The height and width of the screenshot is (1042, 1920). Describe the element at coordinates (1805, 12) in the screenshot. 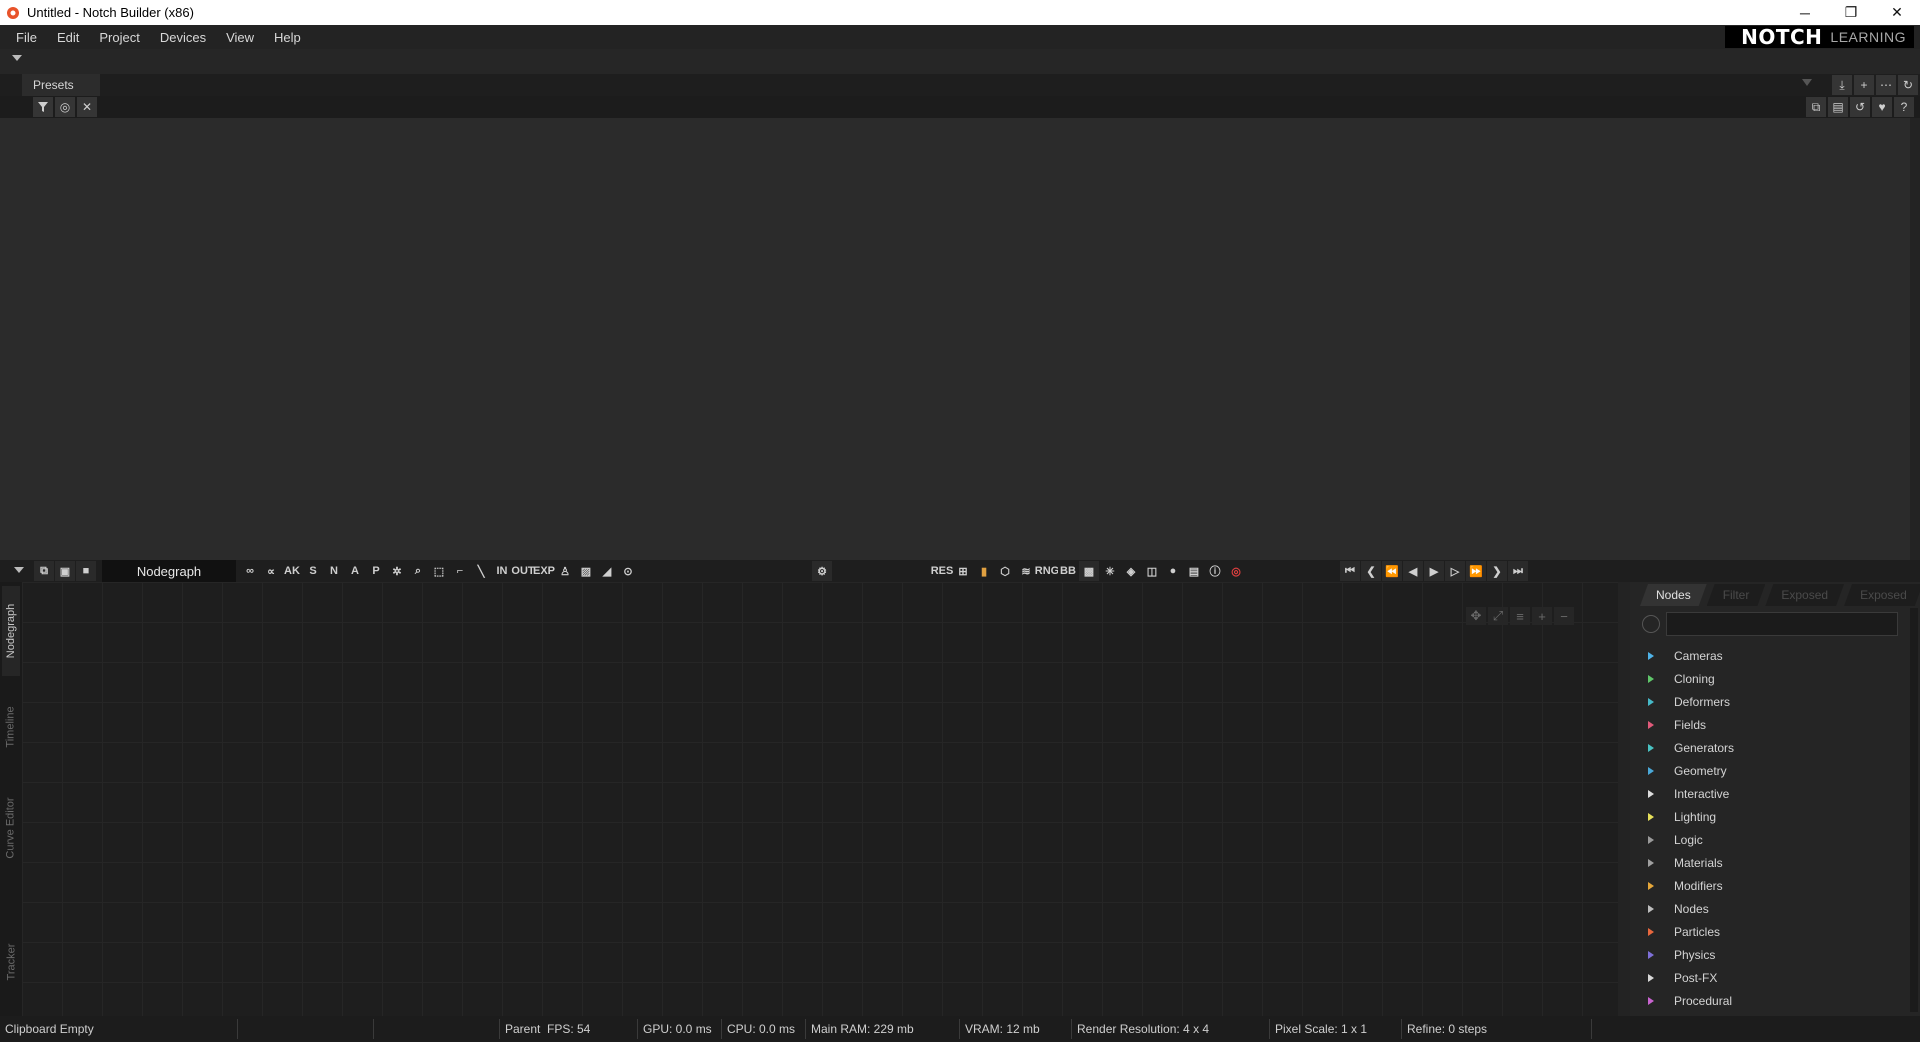

I see `minimize-button: ─` at that location.